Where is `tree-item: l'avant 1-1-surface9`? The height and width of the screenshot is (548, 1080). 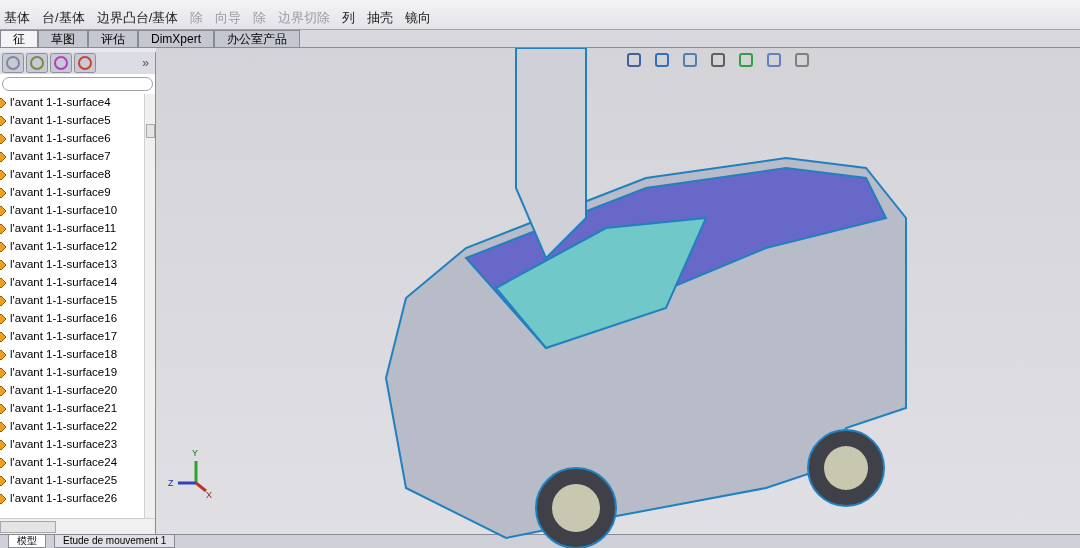 tree-item: l'avant 1-1-surface9 is located at coordinates (60, 193).